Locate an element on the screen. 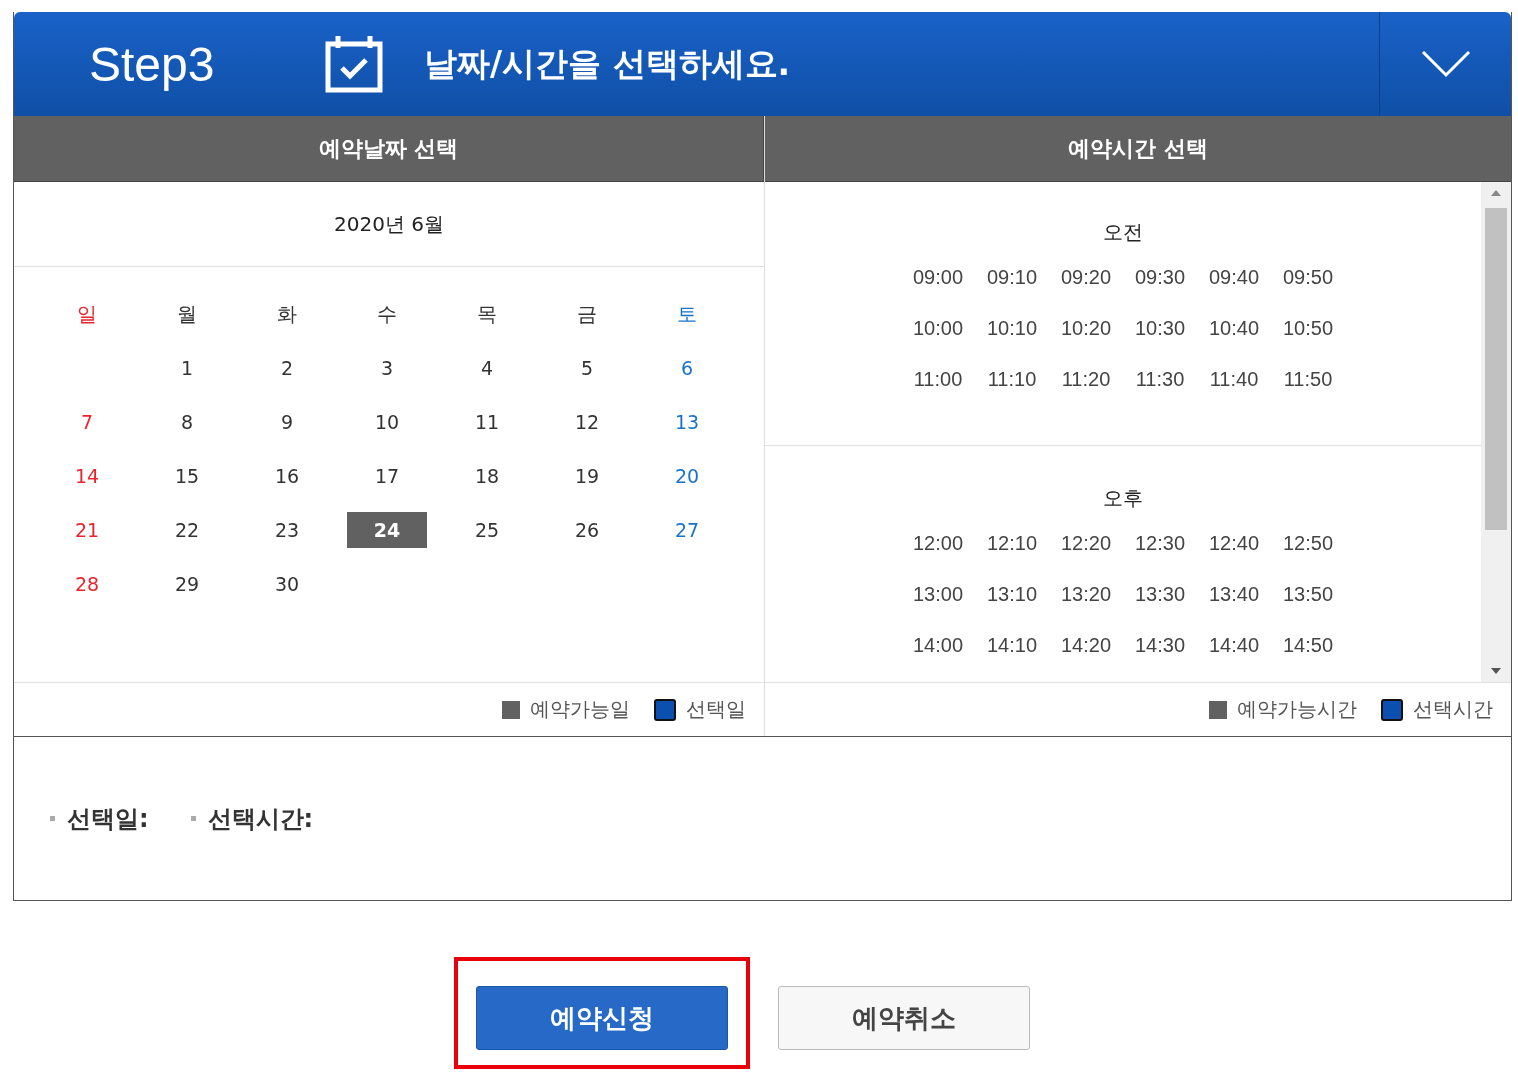 The height and width of the screenshot is (1076, 1518). column-header: 예약날짜 선택 is located at coordinates (389, 149).